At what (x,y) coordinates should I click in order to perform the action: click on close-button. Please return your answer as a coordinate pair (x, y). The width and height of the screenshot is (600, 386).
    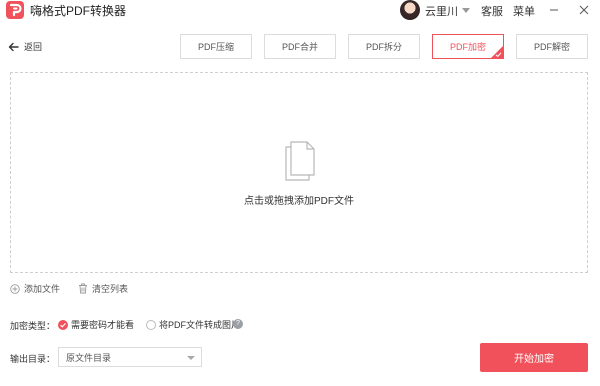
    Looking at the image, I should click on (584, 10).